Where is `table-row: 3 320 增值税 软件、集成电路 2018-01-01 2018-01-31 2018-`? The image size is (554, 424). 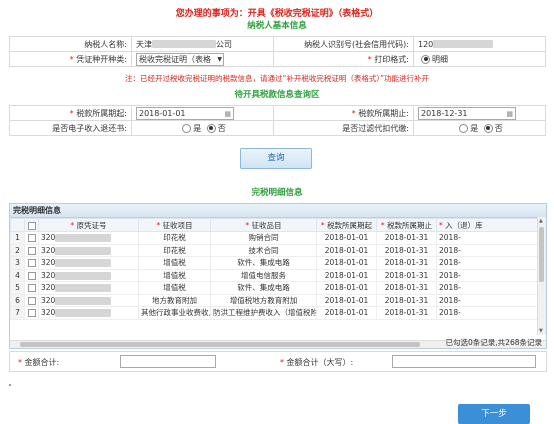
table-row: 3 320 增值税 软件、集成电路 2018-01-01 2018-01-31 2018- is located at coordinates (275, 263).